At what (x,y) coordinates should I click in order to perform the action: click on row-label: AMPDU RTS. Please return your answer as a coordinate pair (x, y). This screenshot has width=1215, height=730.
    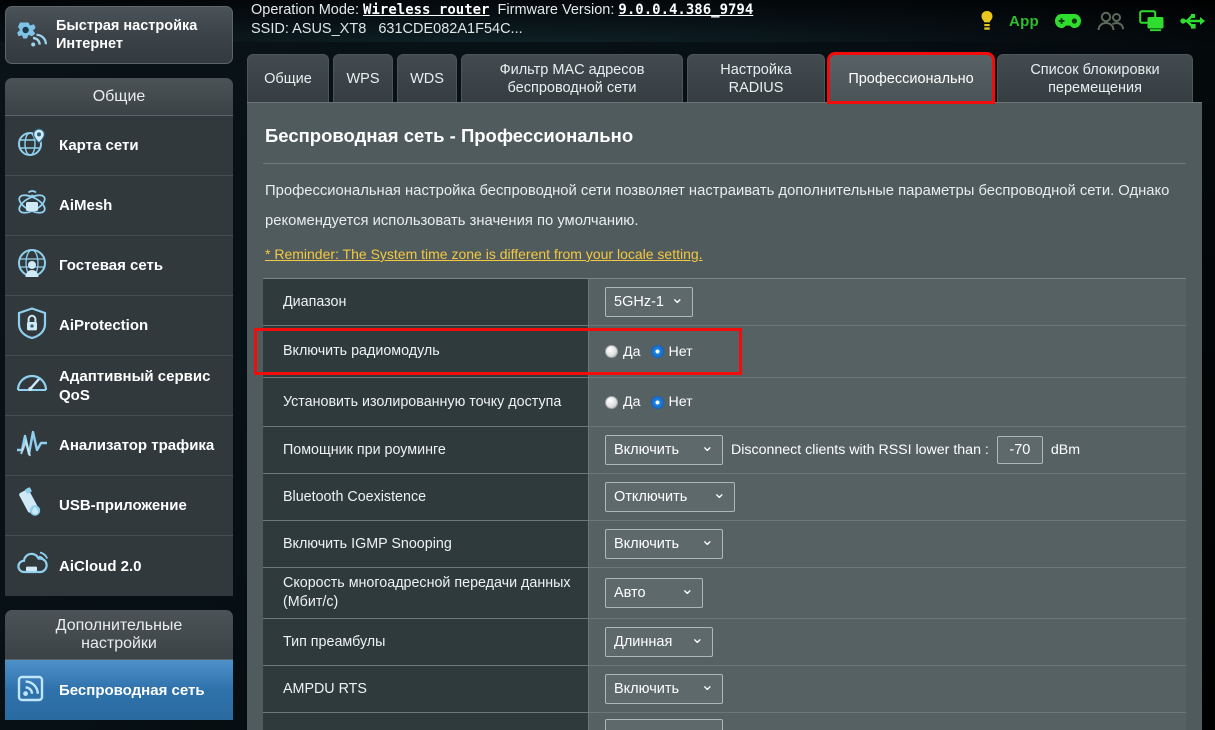
    Looking at the image, I should click on (426, 689).